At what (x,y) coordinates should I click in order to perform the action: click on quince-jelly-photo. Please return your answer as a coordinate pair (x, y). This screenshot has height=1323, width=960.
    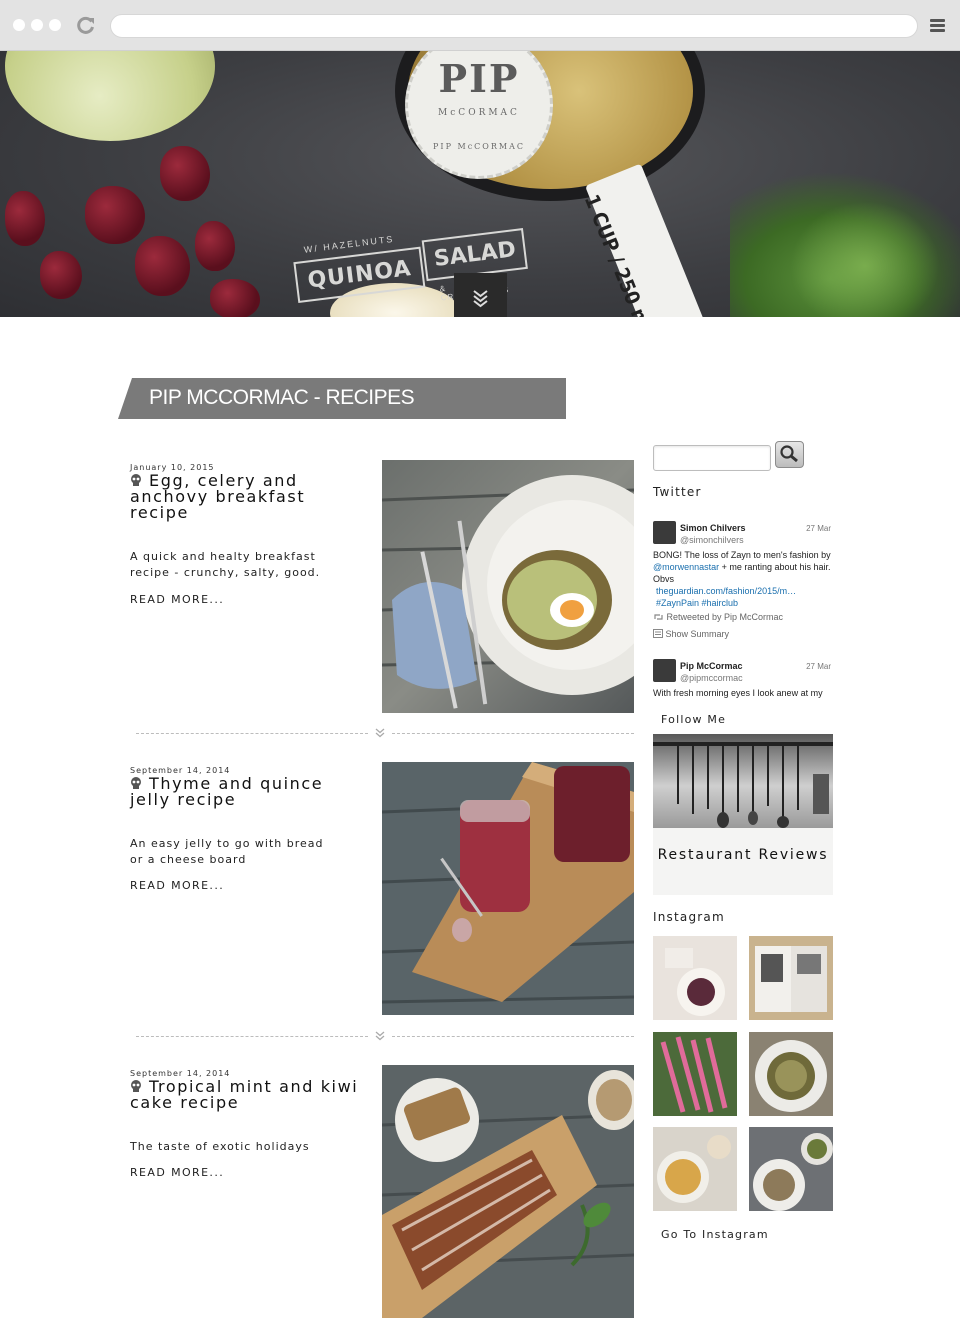
    Looking at the image, I should click on (508, 888).